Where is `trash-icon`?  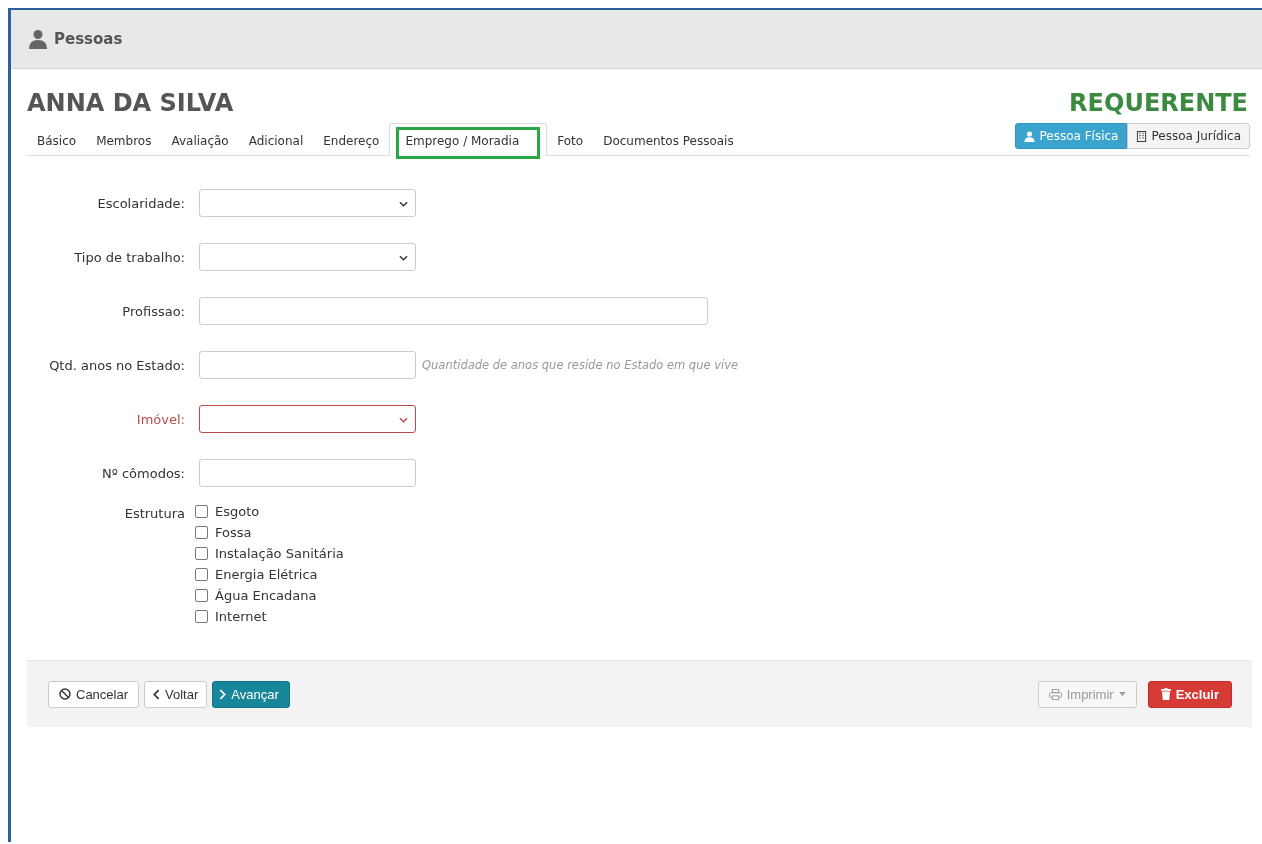 trash-icon is located at coordinates (1165, 694).